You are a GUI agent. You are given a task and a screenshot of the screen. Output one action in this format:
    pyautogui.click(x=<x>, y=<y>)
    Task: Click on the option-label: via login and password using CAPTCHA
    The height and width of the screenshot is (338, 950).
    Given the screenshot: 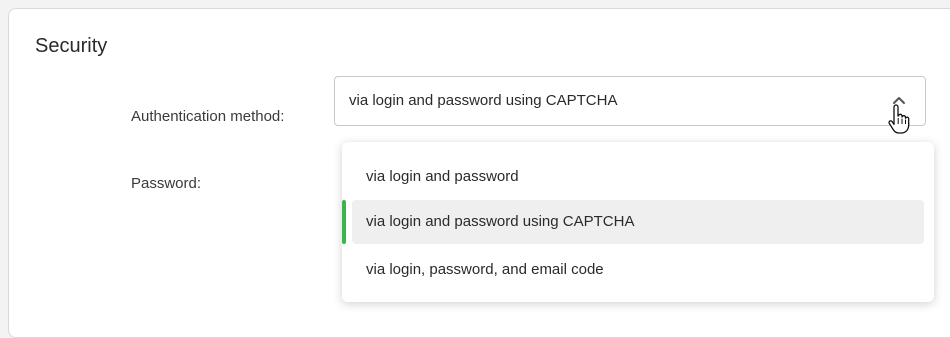 What is the action you would take?
    pyautogui.click(x=500, y=221)
    